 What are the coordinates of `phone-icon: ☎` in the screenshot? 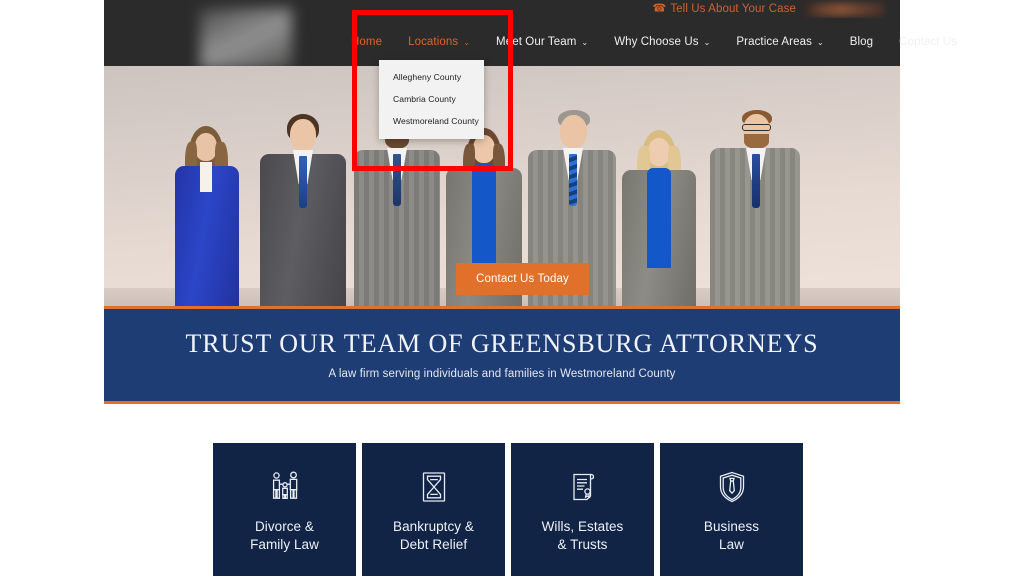 It's located at (659, 8).